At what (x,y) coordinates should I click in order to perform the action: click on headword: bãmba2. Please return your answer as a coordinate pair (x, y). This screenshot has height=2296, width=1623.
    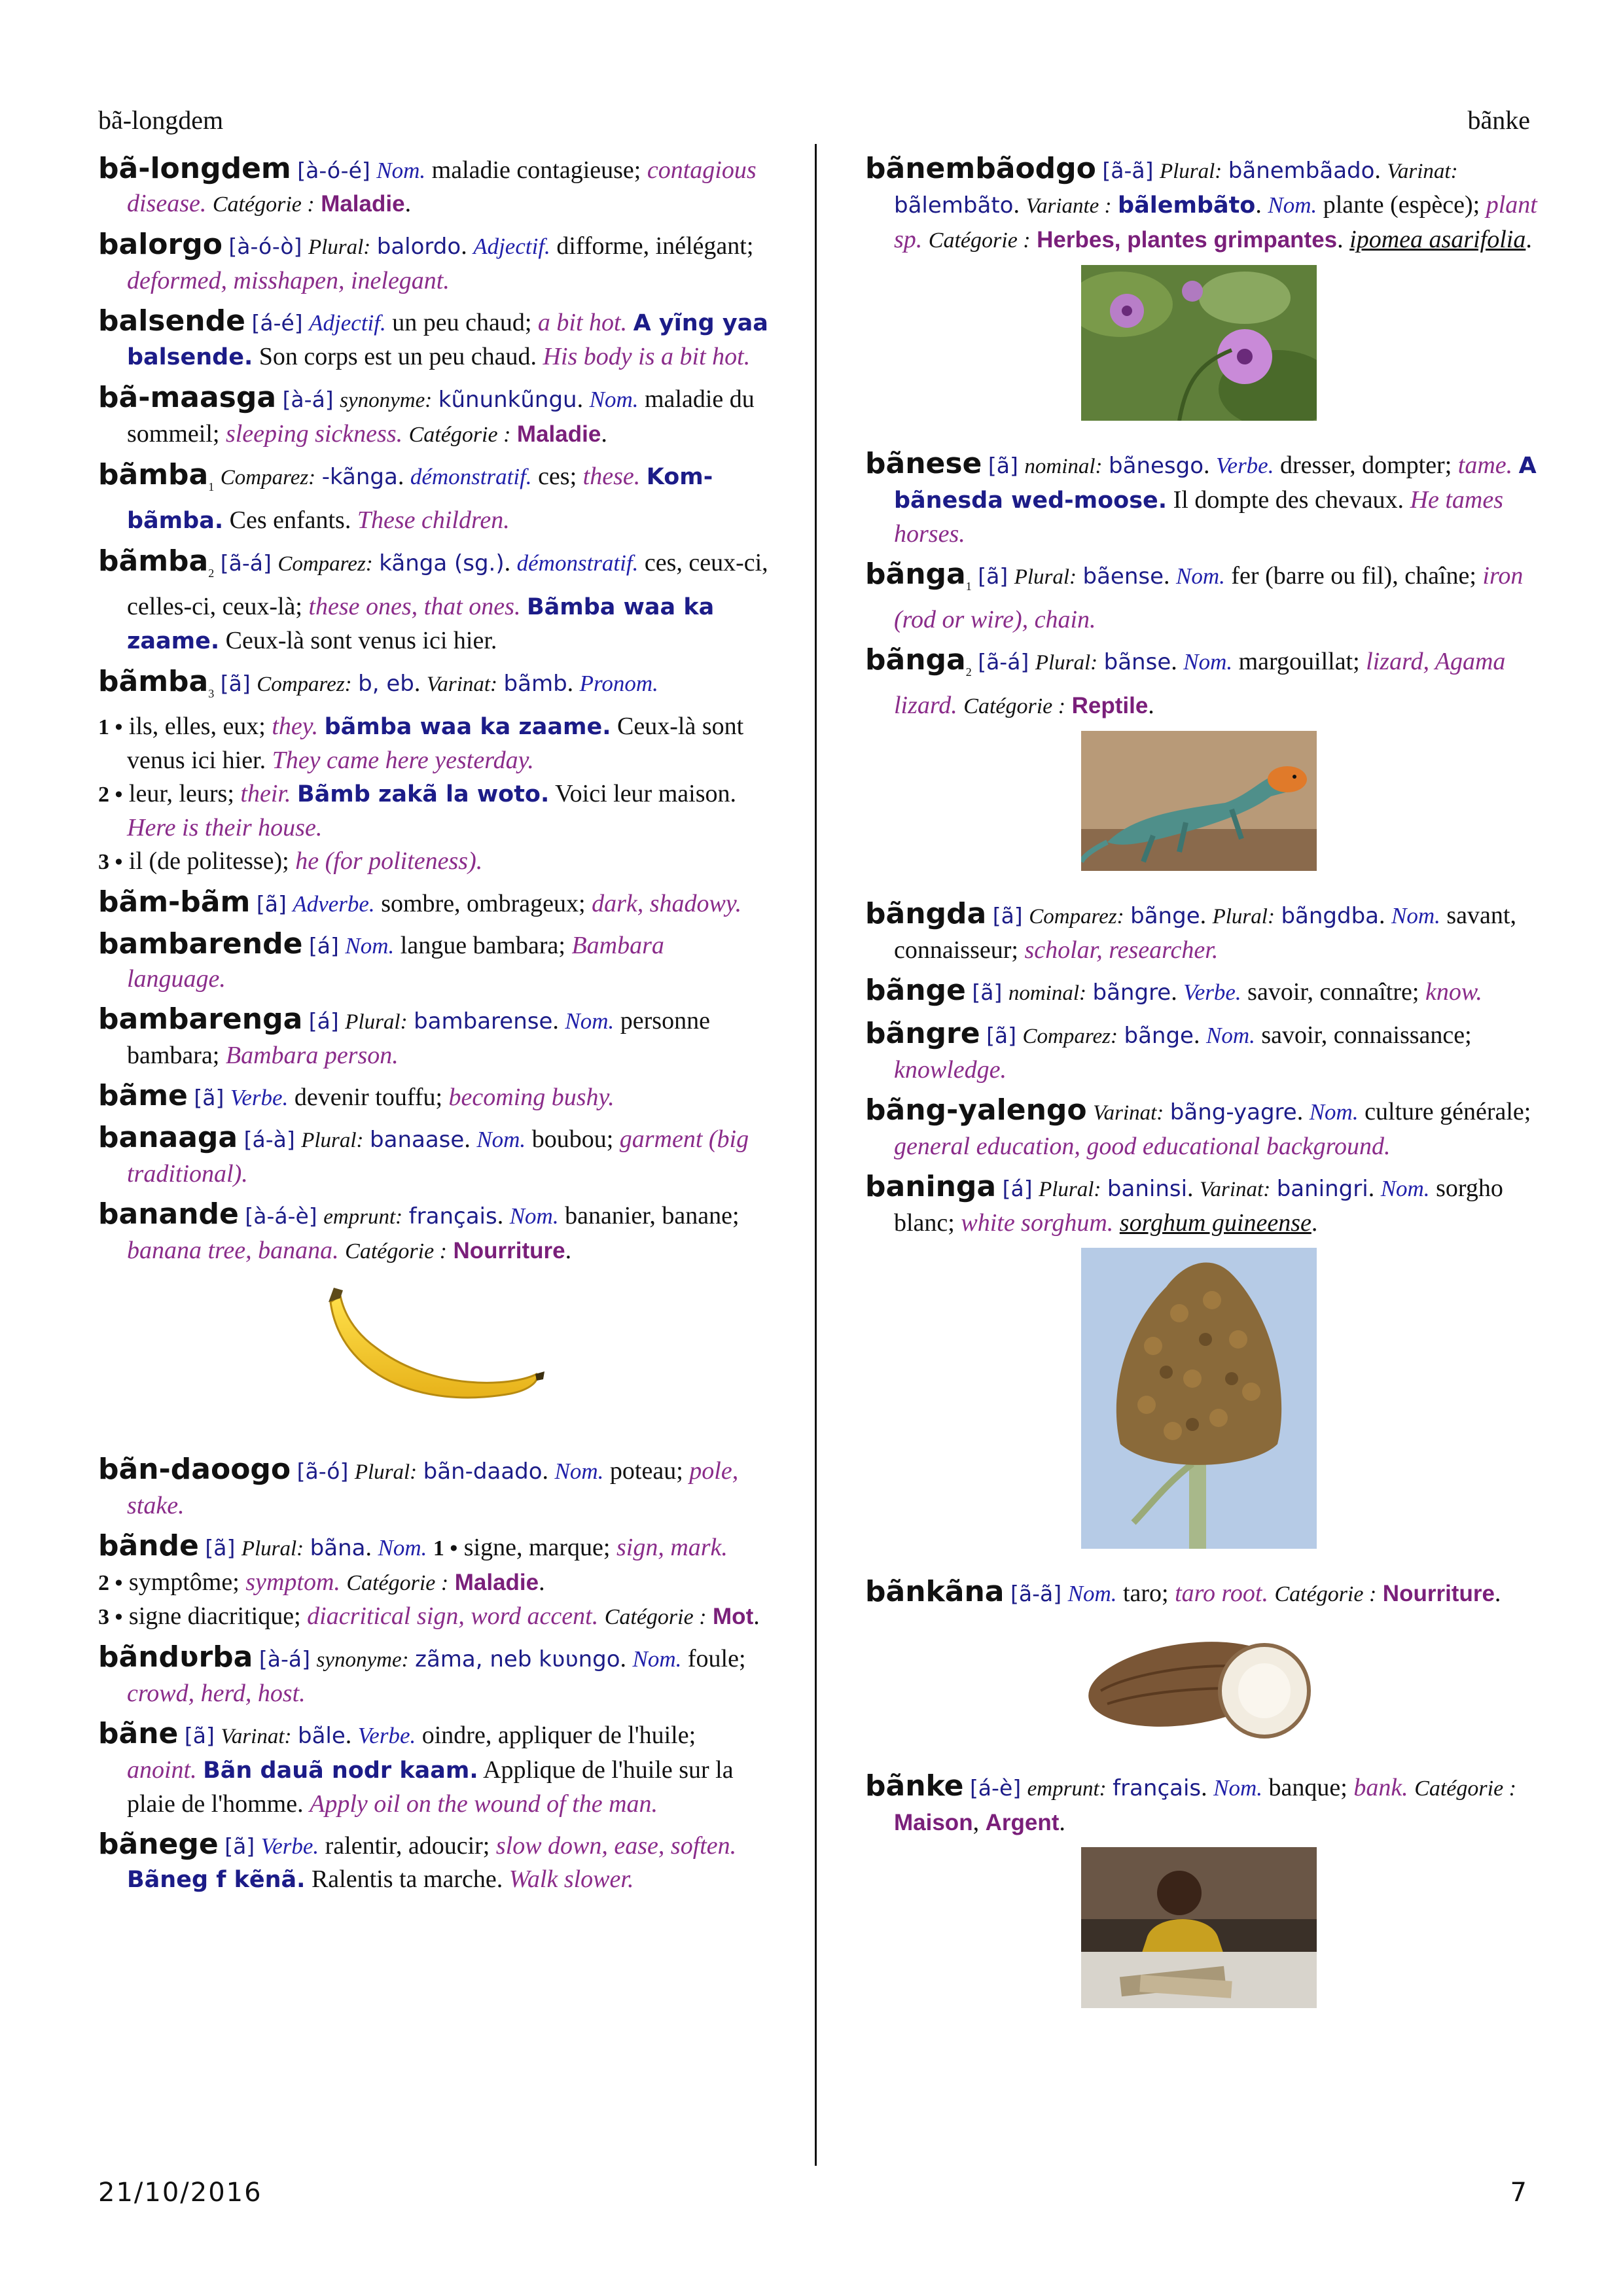
    Looking at the image, I should click on (157, 562).